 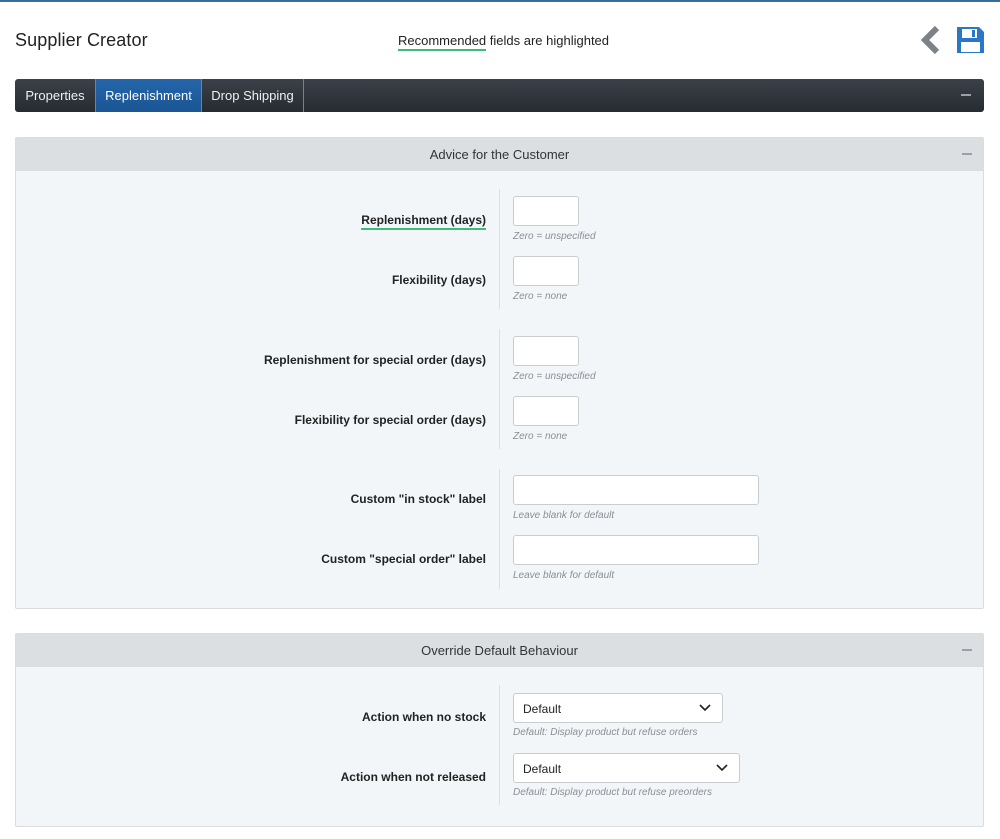 I want to click on advice-section-title: Advice for the Customer, so click(x=499, y=154).